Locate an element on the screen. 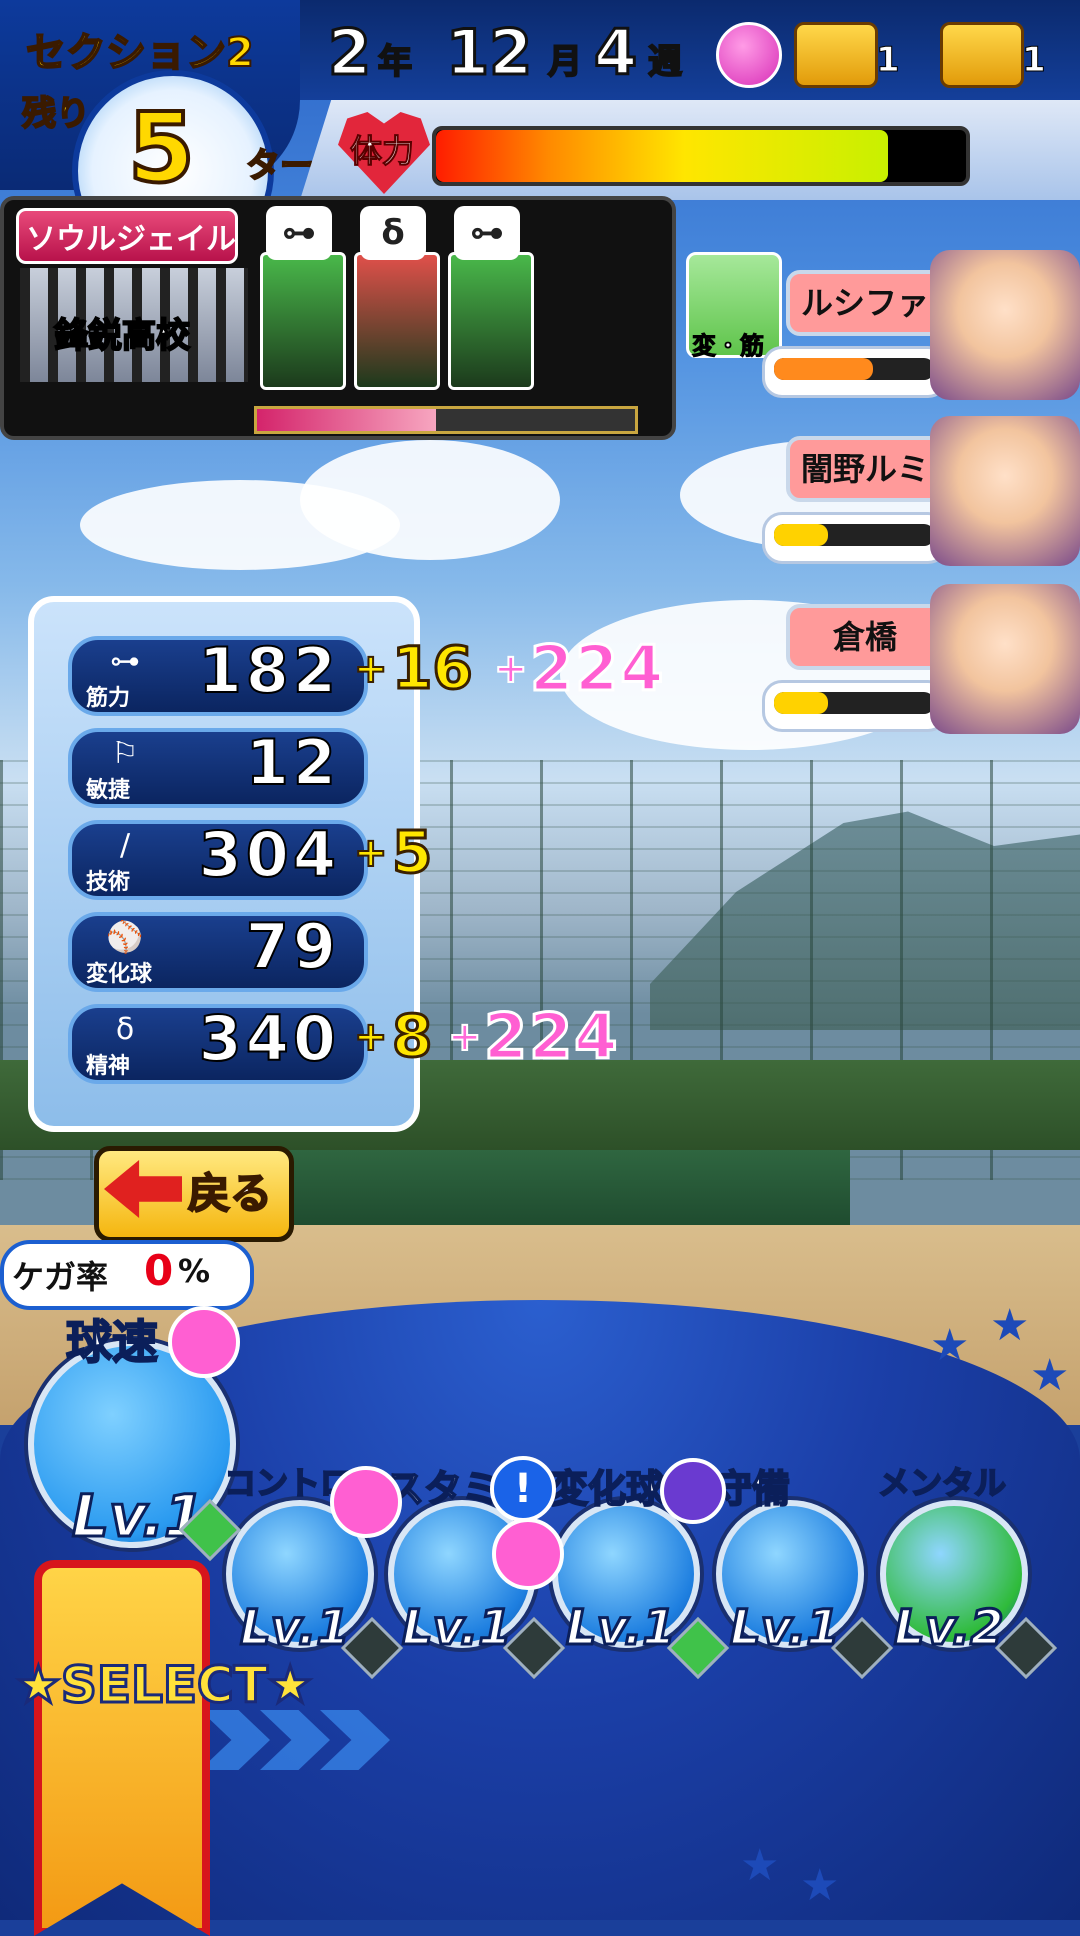  date-month: 12 is located at coordinates (488, 53).